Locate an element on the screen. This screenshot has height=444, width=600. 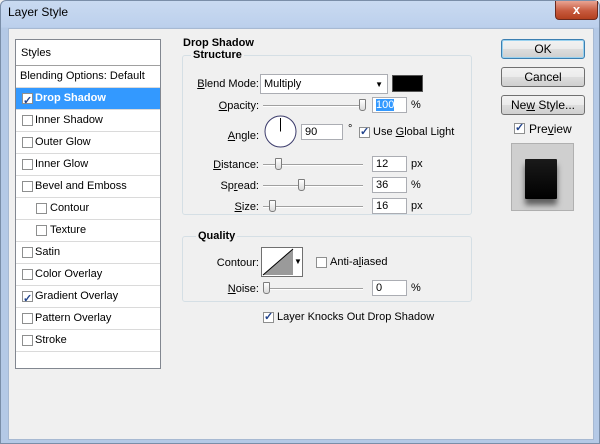
noise-label: Noise: is located at coordinates (243, 289).